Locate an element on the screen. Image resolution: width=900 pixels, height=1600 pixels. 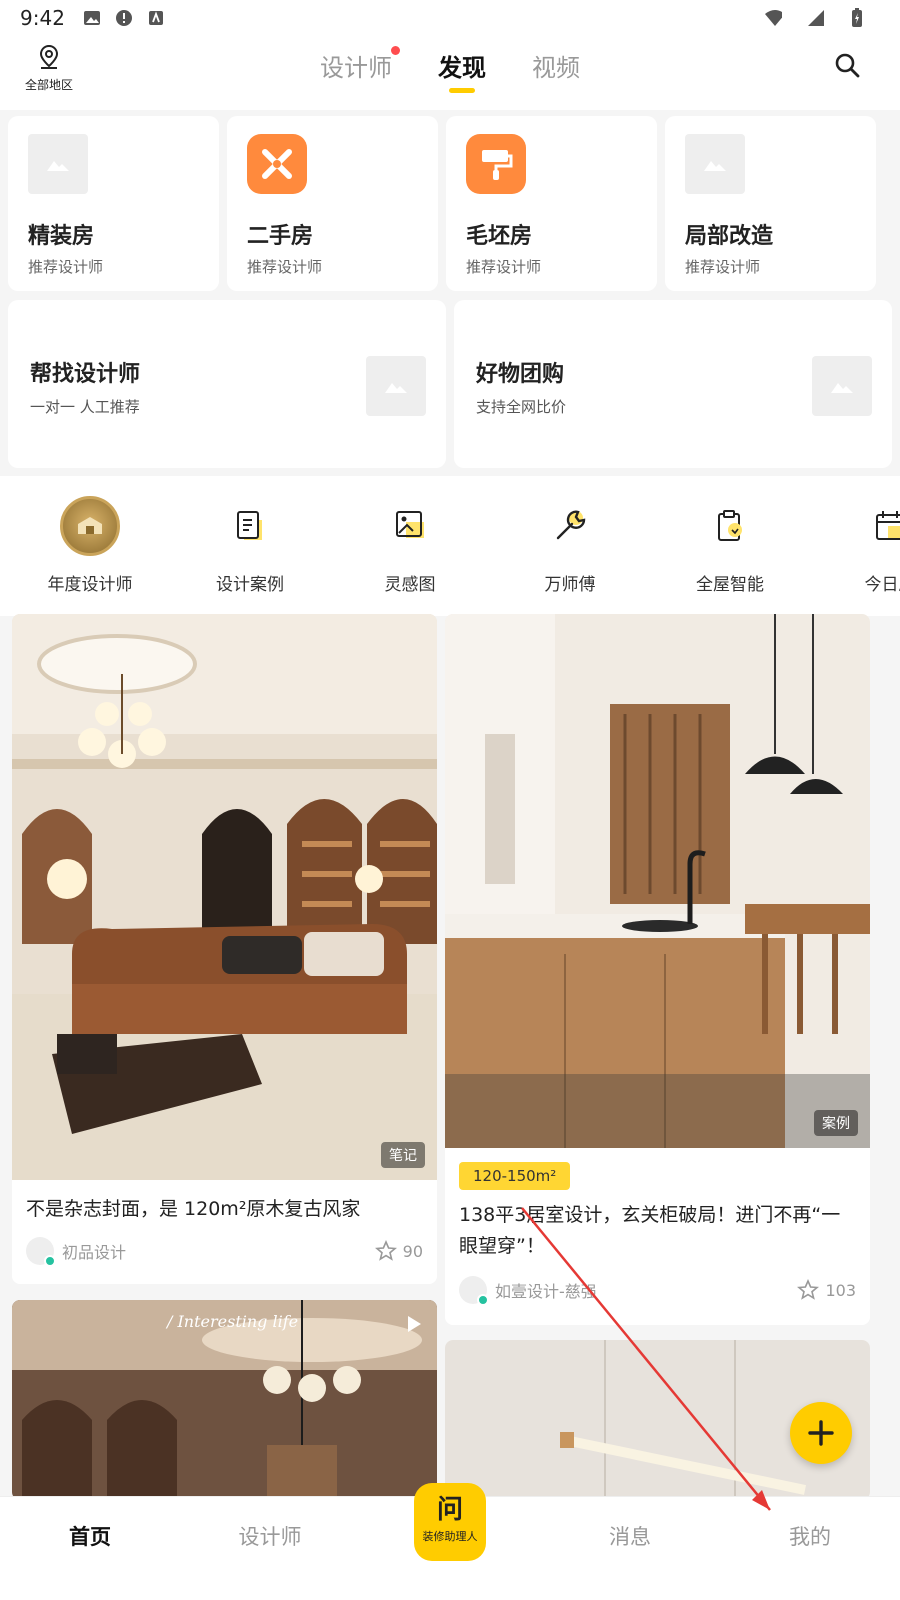
plus-icon is located at coordinates (821, 1433).